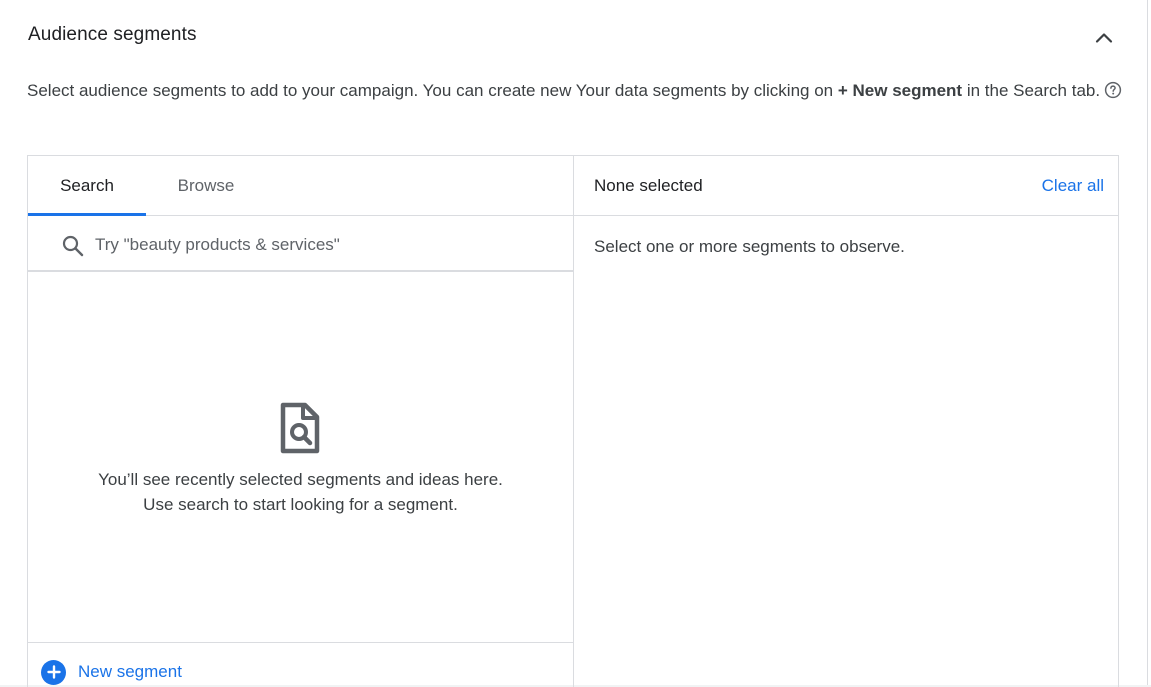 The width and height of the screenshot is (1151, 687). I want to click on search-icon, so click(73, 246).